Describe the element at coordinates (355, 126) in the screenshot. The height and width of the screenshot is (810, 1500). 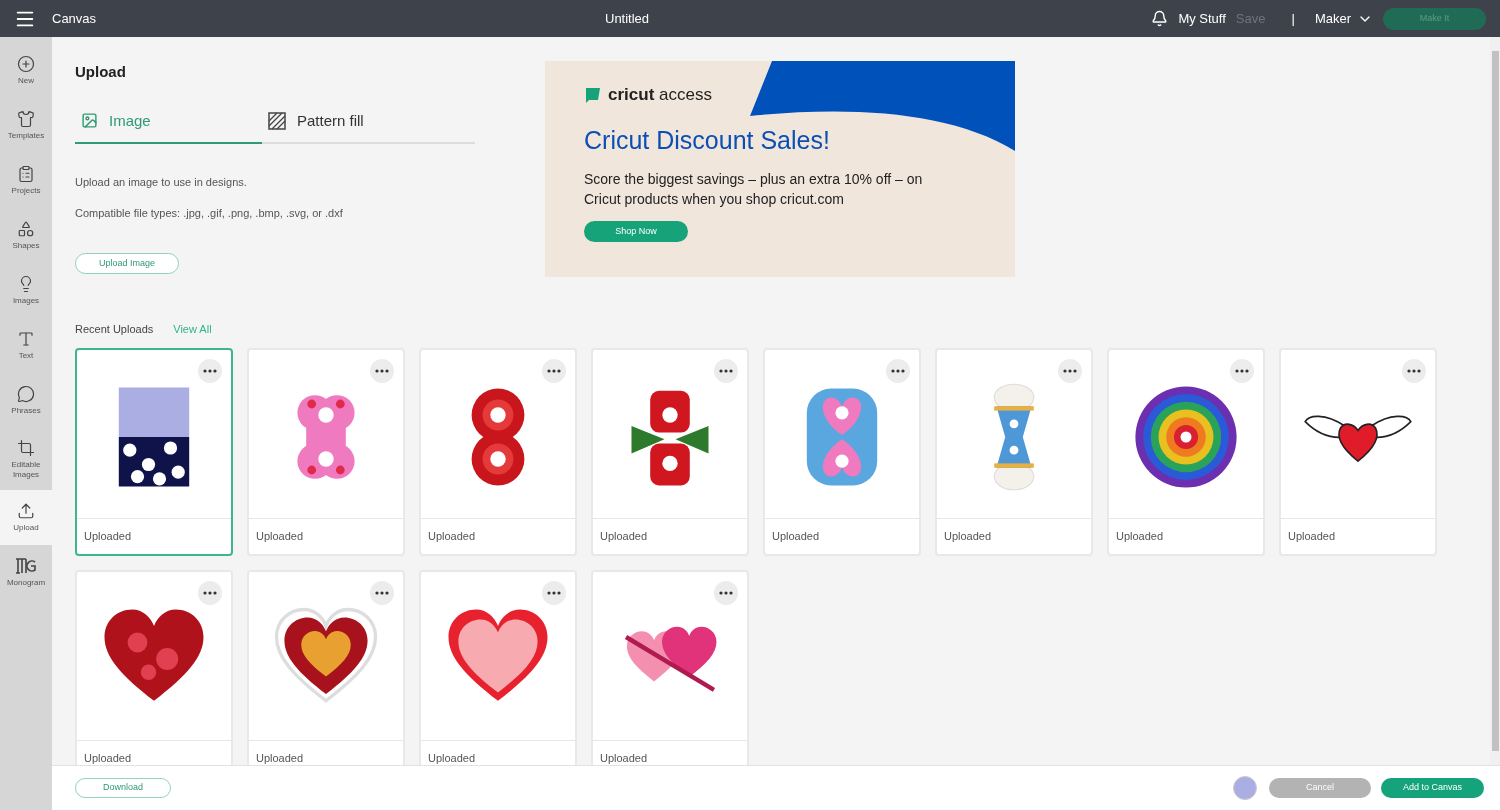
I see `tab: Pattern fill` at that location.